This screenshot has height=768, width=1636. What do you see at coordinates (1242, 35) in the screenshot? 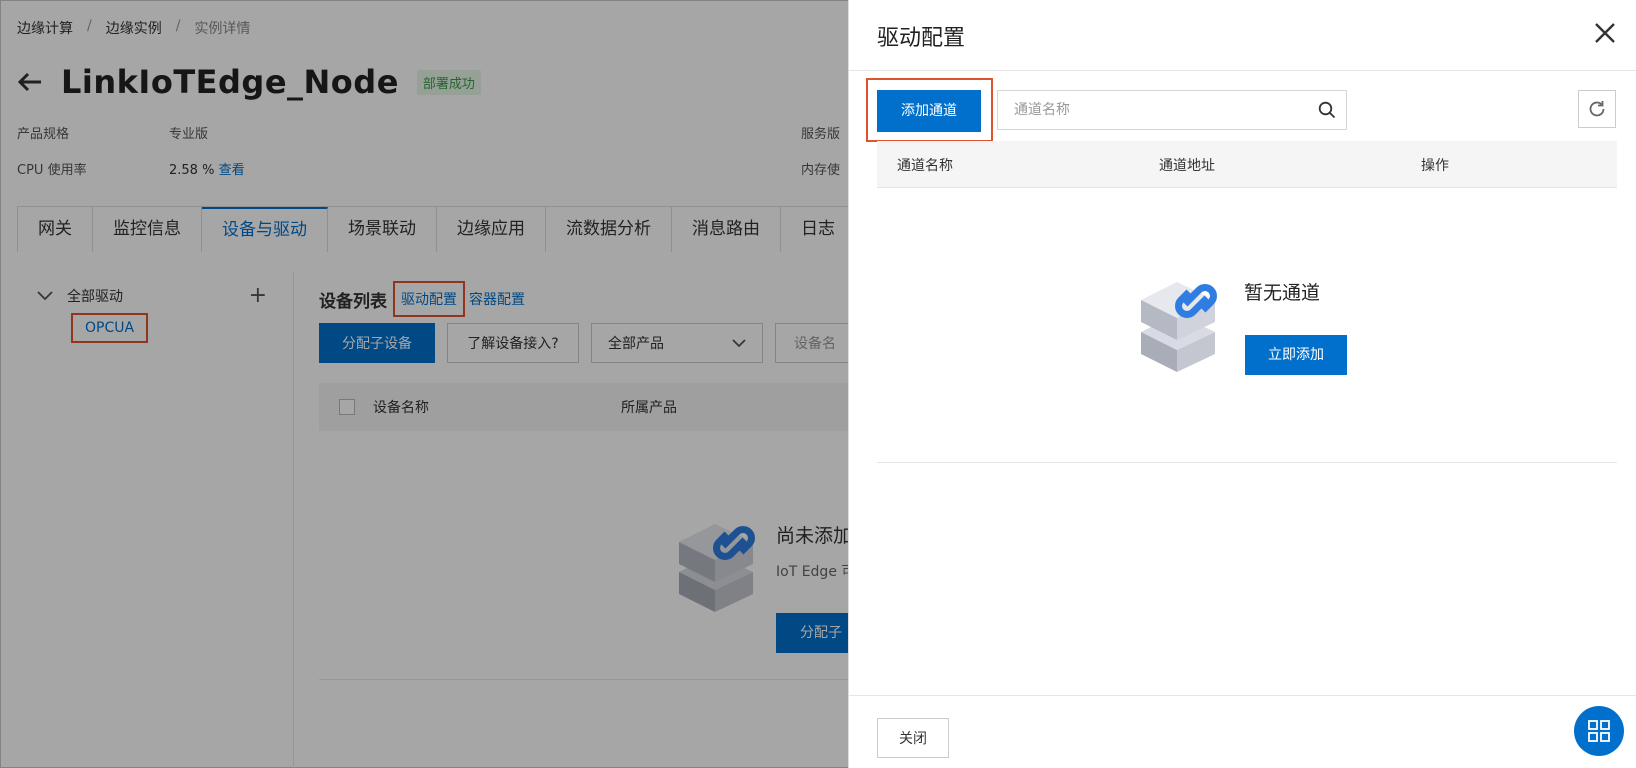
I see `drawer-header: 驱动配置` at bounding box center [1242, 35].